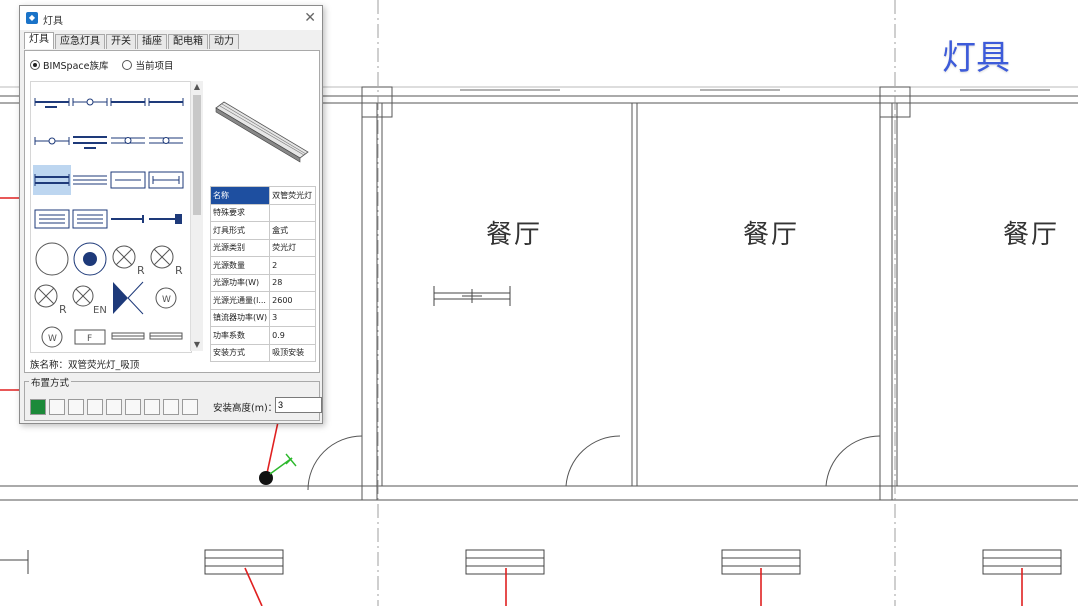 The image size is (1078, 606). I want to click on tab-distribution-box: 配电箱, so click(188, 41).